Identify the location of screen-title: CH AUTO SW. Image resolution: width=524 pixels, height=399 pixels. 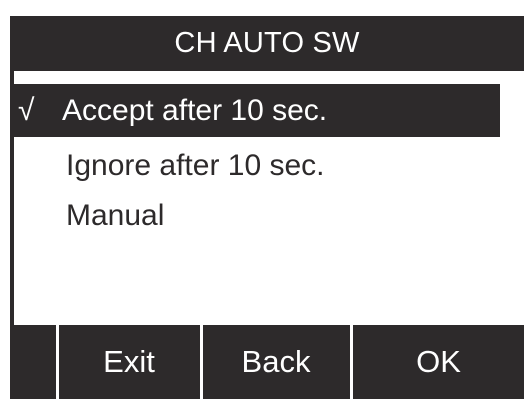
(267, 43).